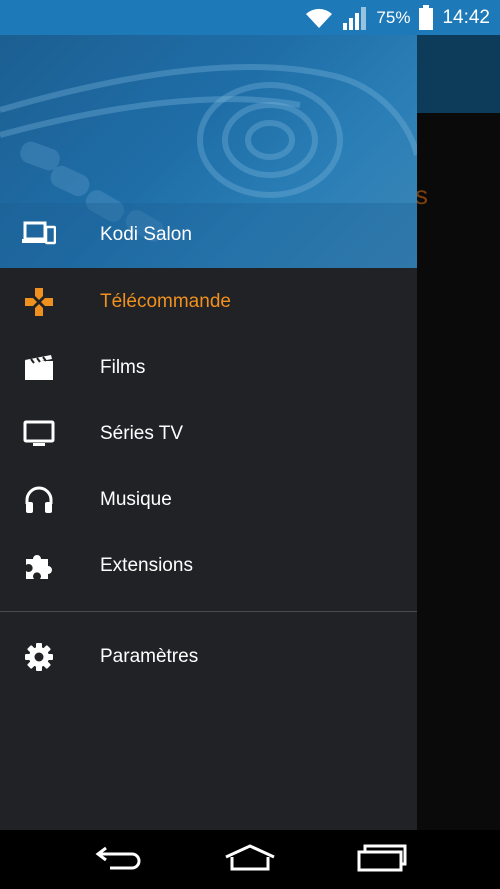 This screenshot has height=889, width=500. Describe the element at coordinates (458, 74) in the screenshot. I see `background-toolbar` at that location.